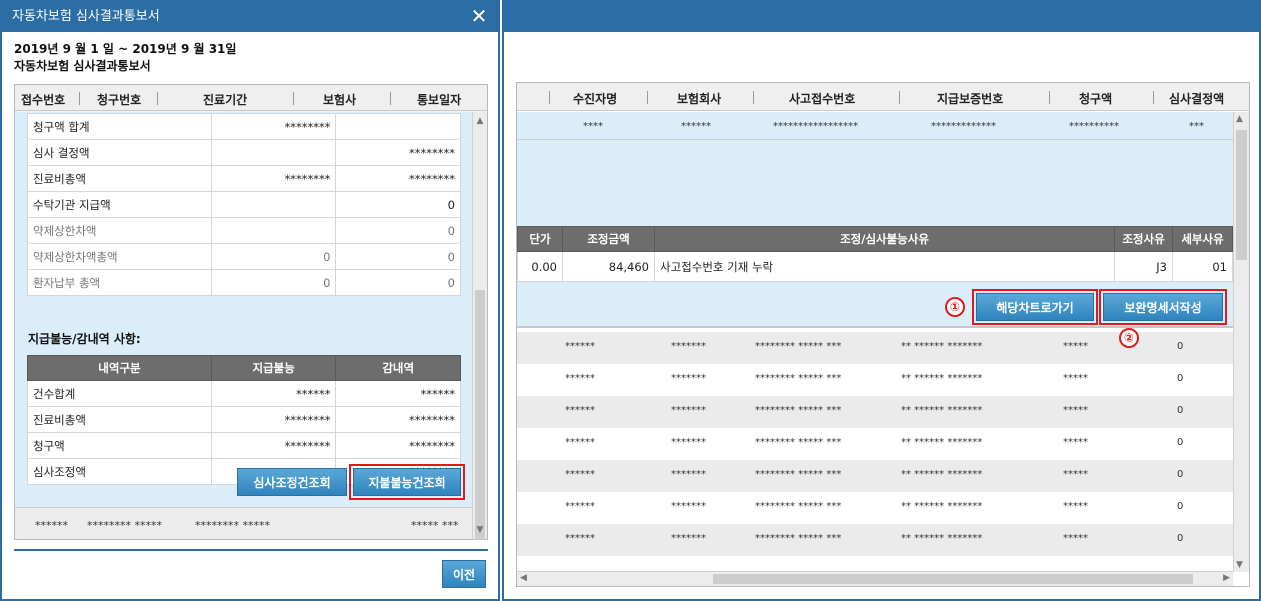 This screenshot has height=601, width=1261. I want to click on col-notice-date: 통보일자, so click(439, 99).